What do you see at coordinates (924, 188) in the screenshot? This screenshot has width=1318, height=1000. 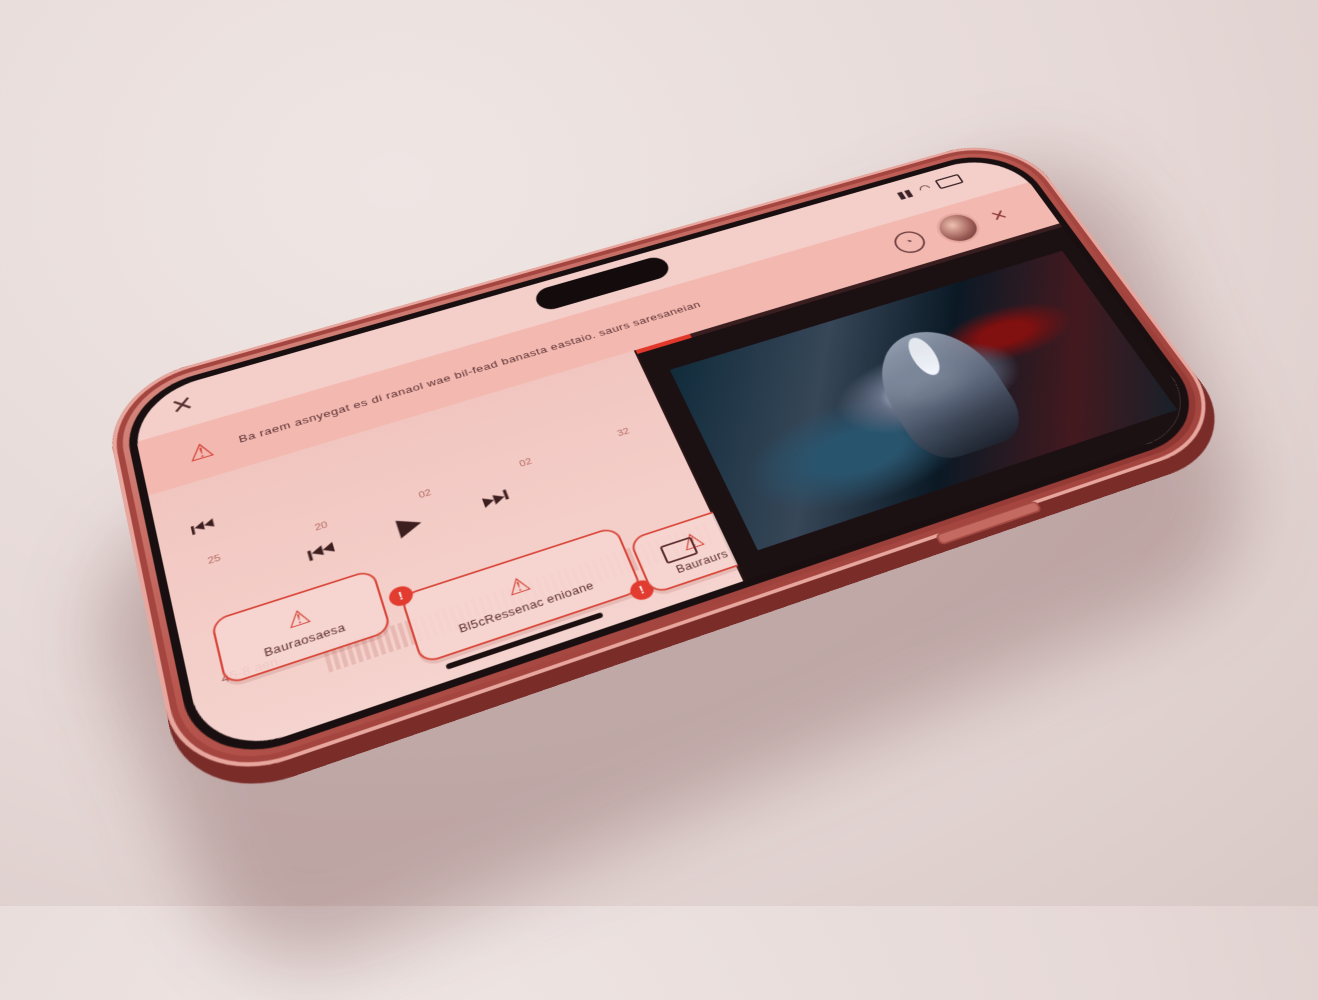 I see `wifi-icon: ◠` at bounding box center [924, 188].